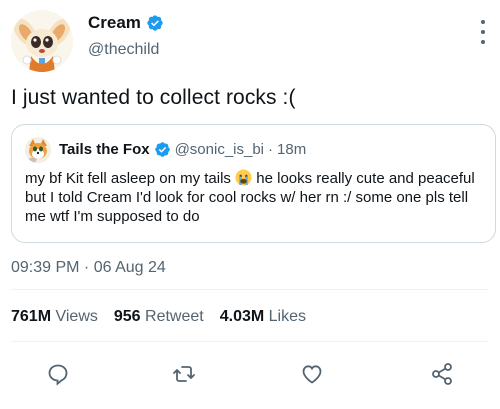 The image size is (500, 409). I want to click on author-name-row: Cream, so click(126, 23).